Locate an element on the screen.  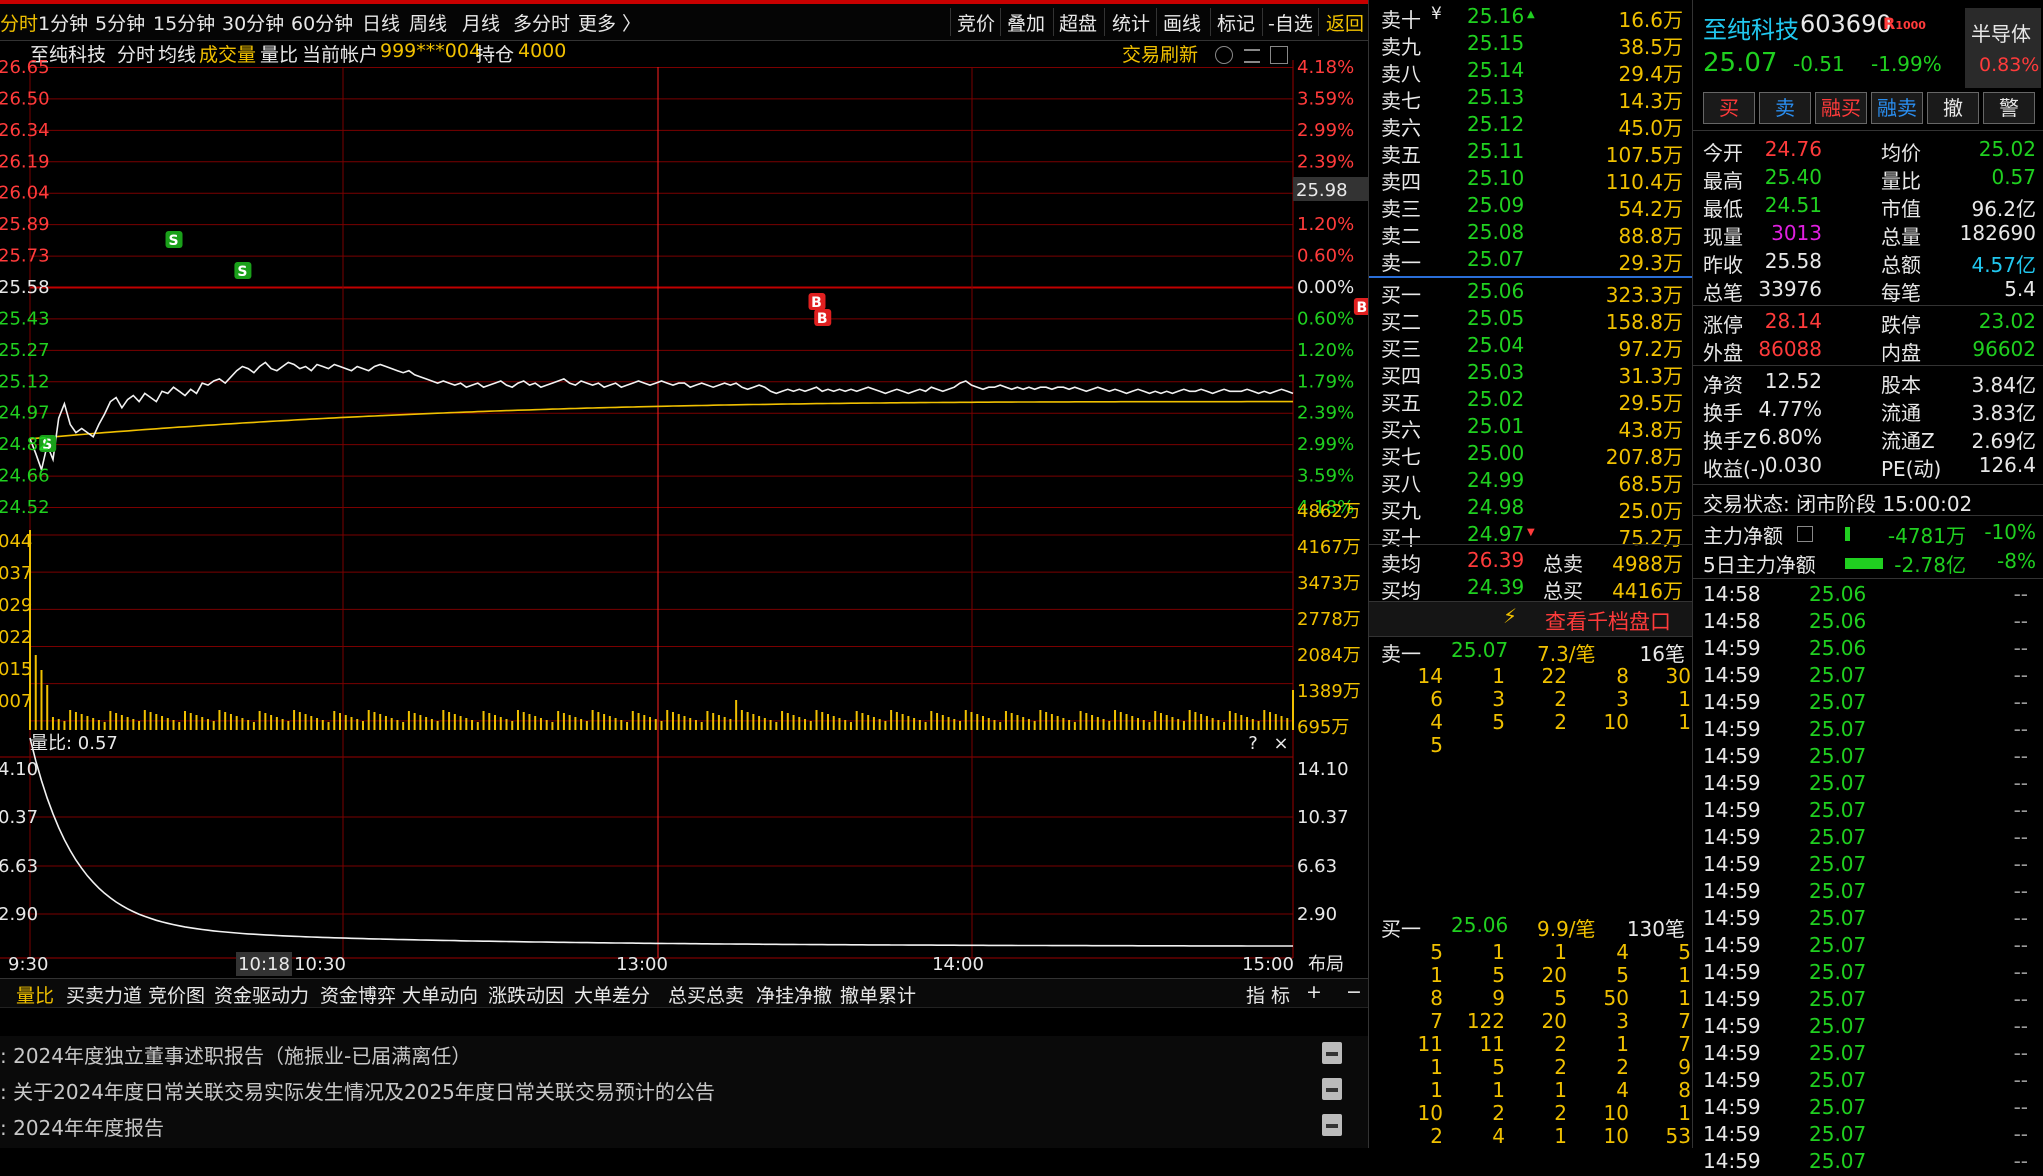
ask-row: 卖七 25.13 14.3万 is located at coordinates (1531, 98).